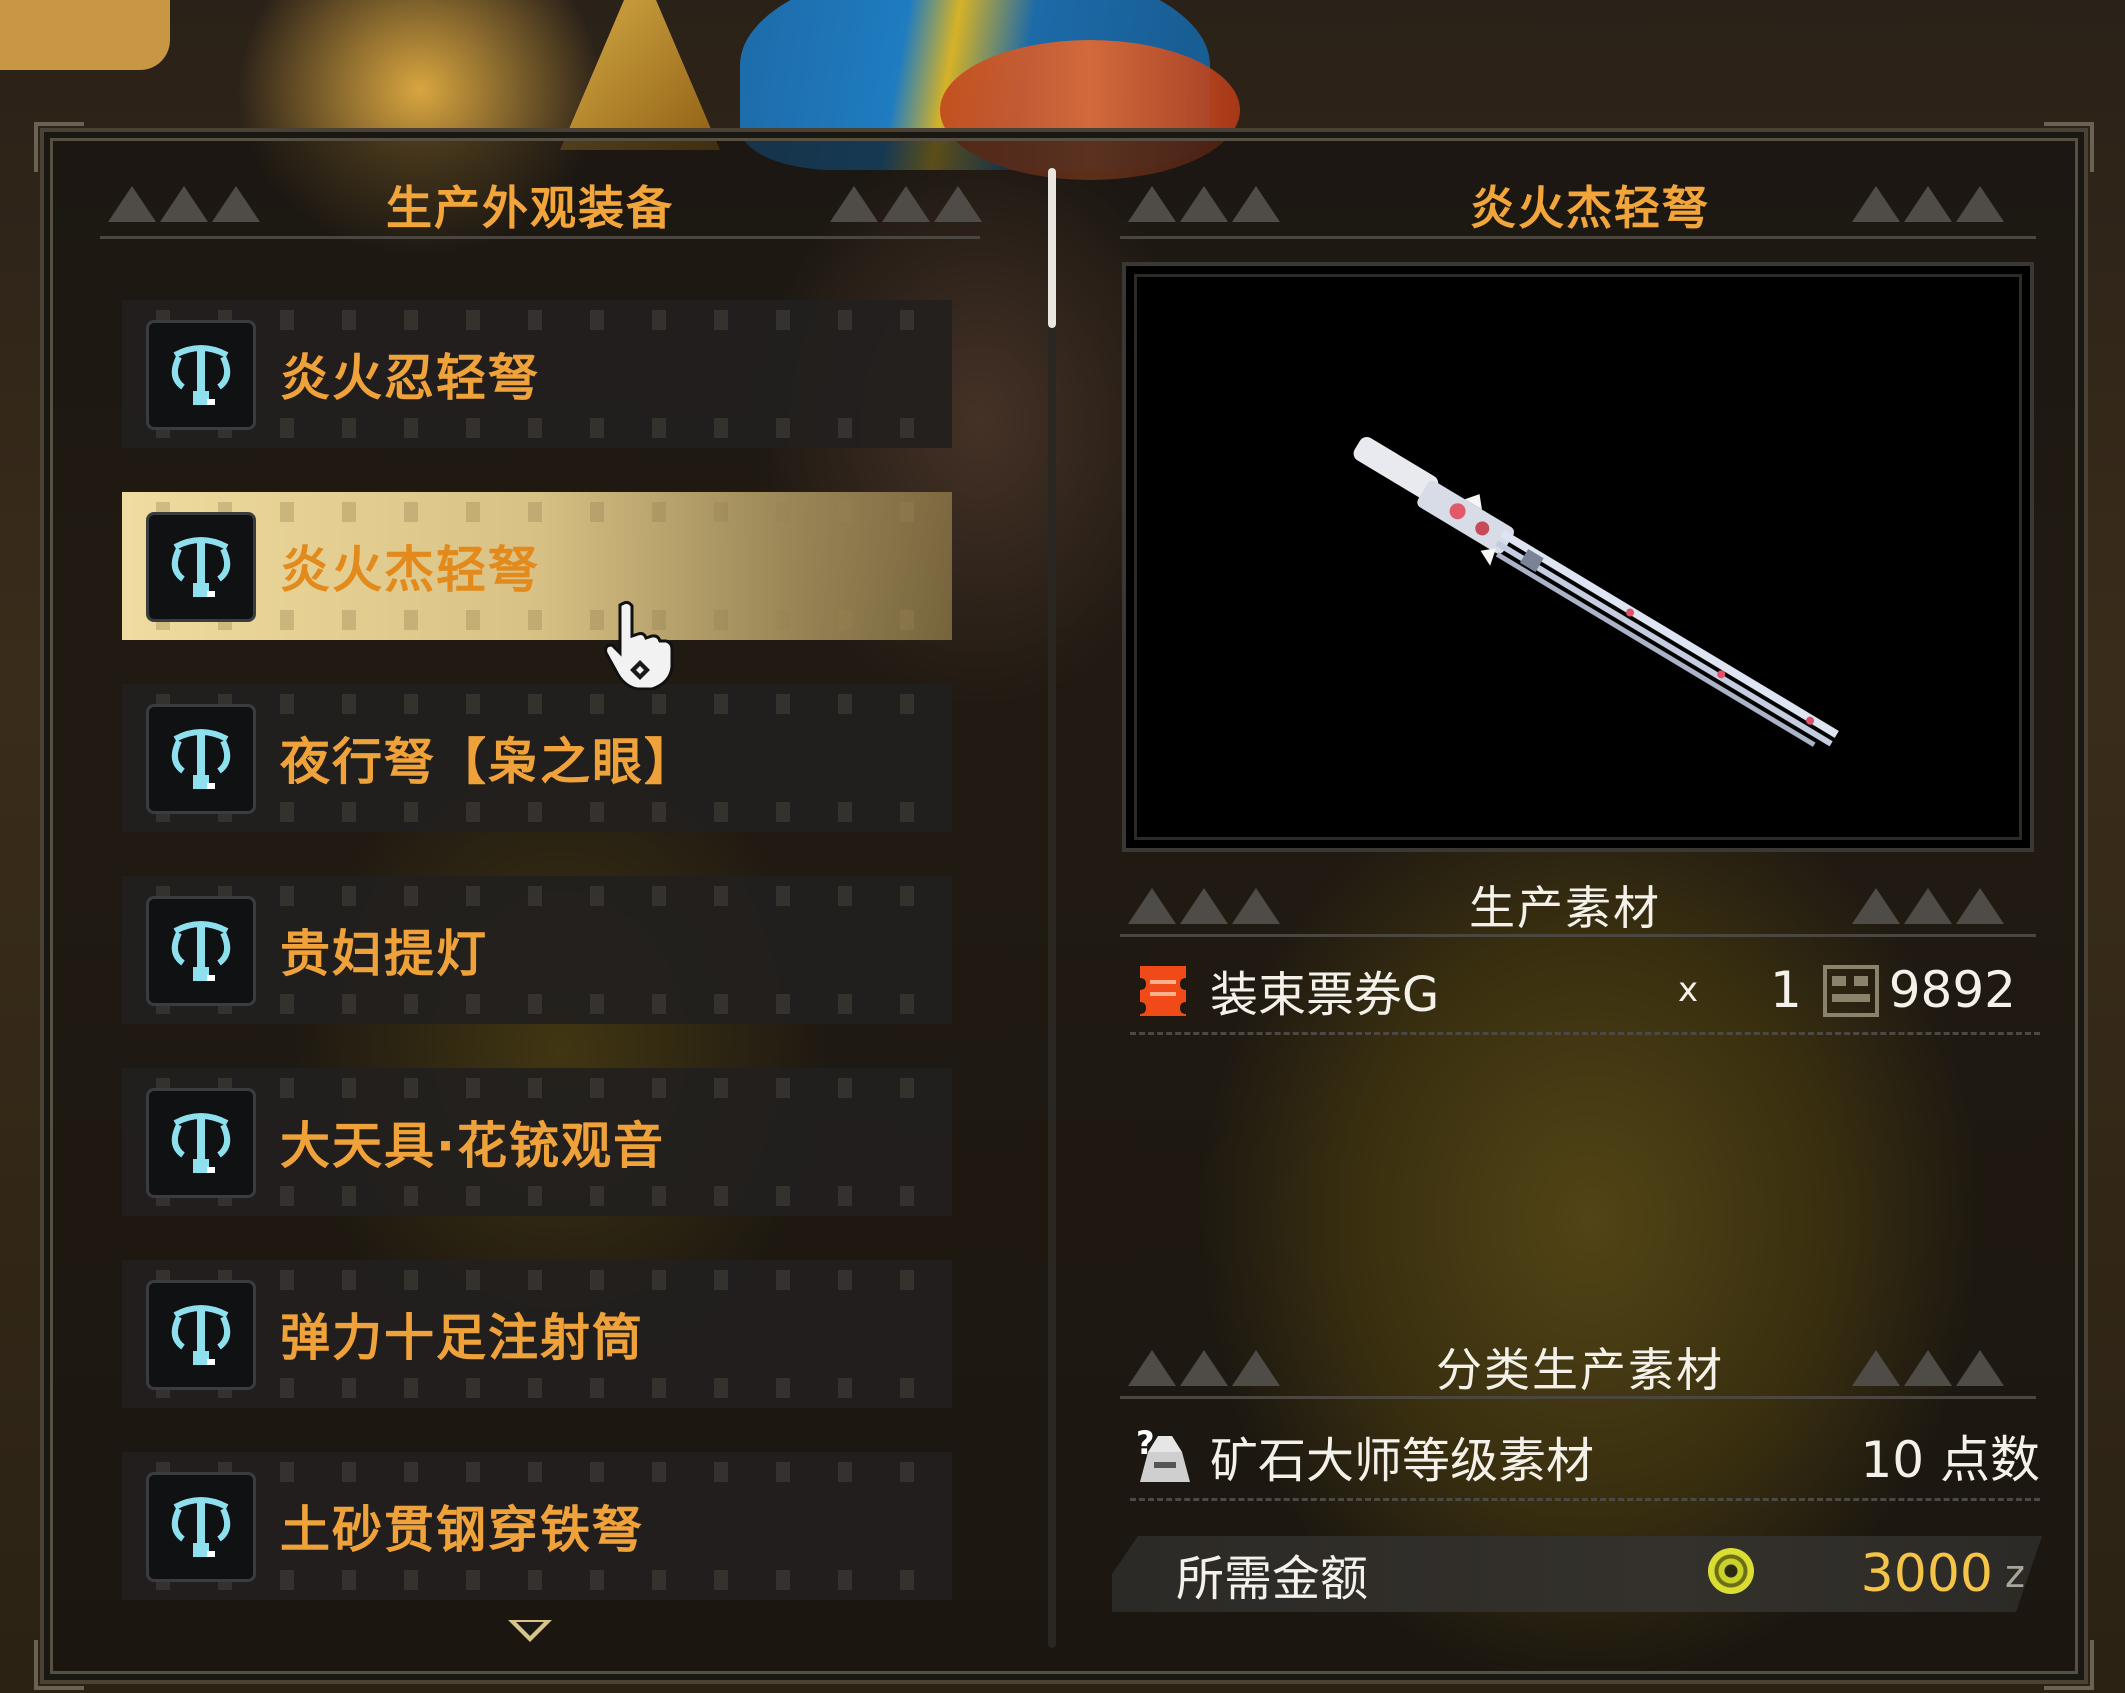 The width and height of the screenshot is (2125, 1693). I want to click on equipment-list-item: 弹力十足注射筒, so click(537, 1334).